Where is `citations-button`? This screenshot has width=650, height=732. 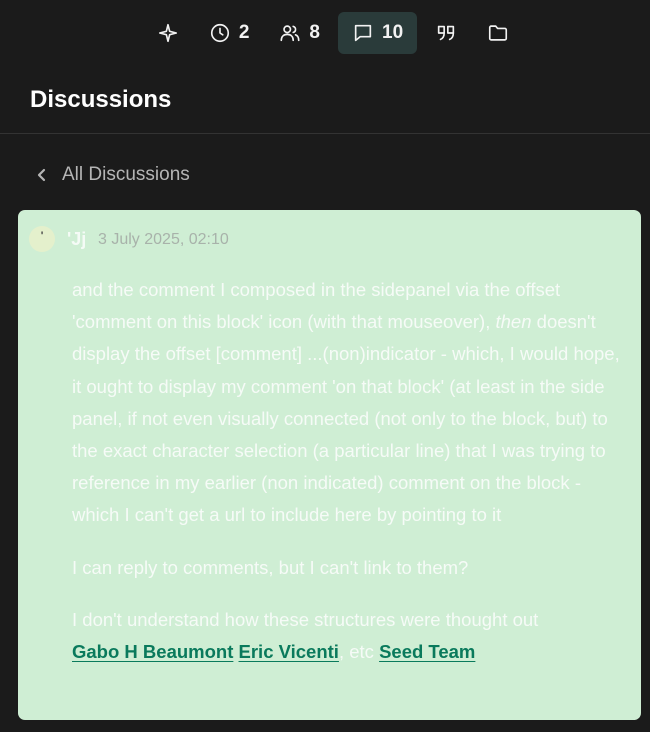
citations-button is located at coordinates (446, 33).